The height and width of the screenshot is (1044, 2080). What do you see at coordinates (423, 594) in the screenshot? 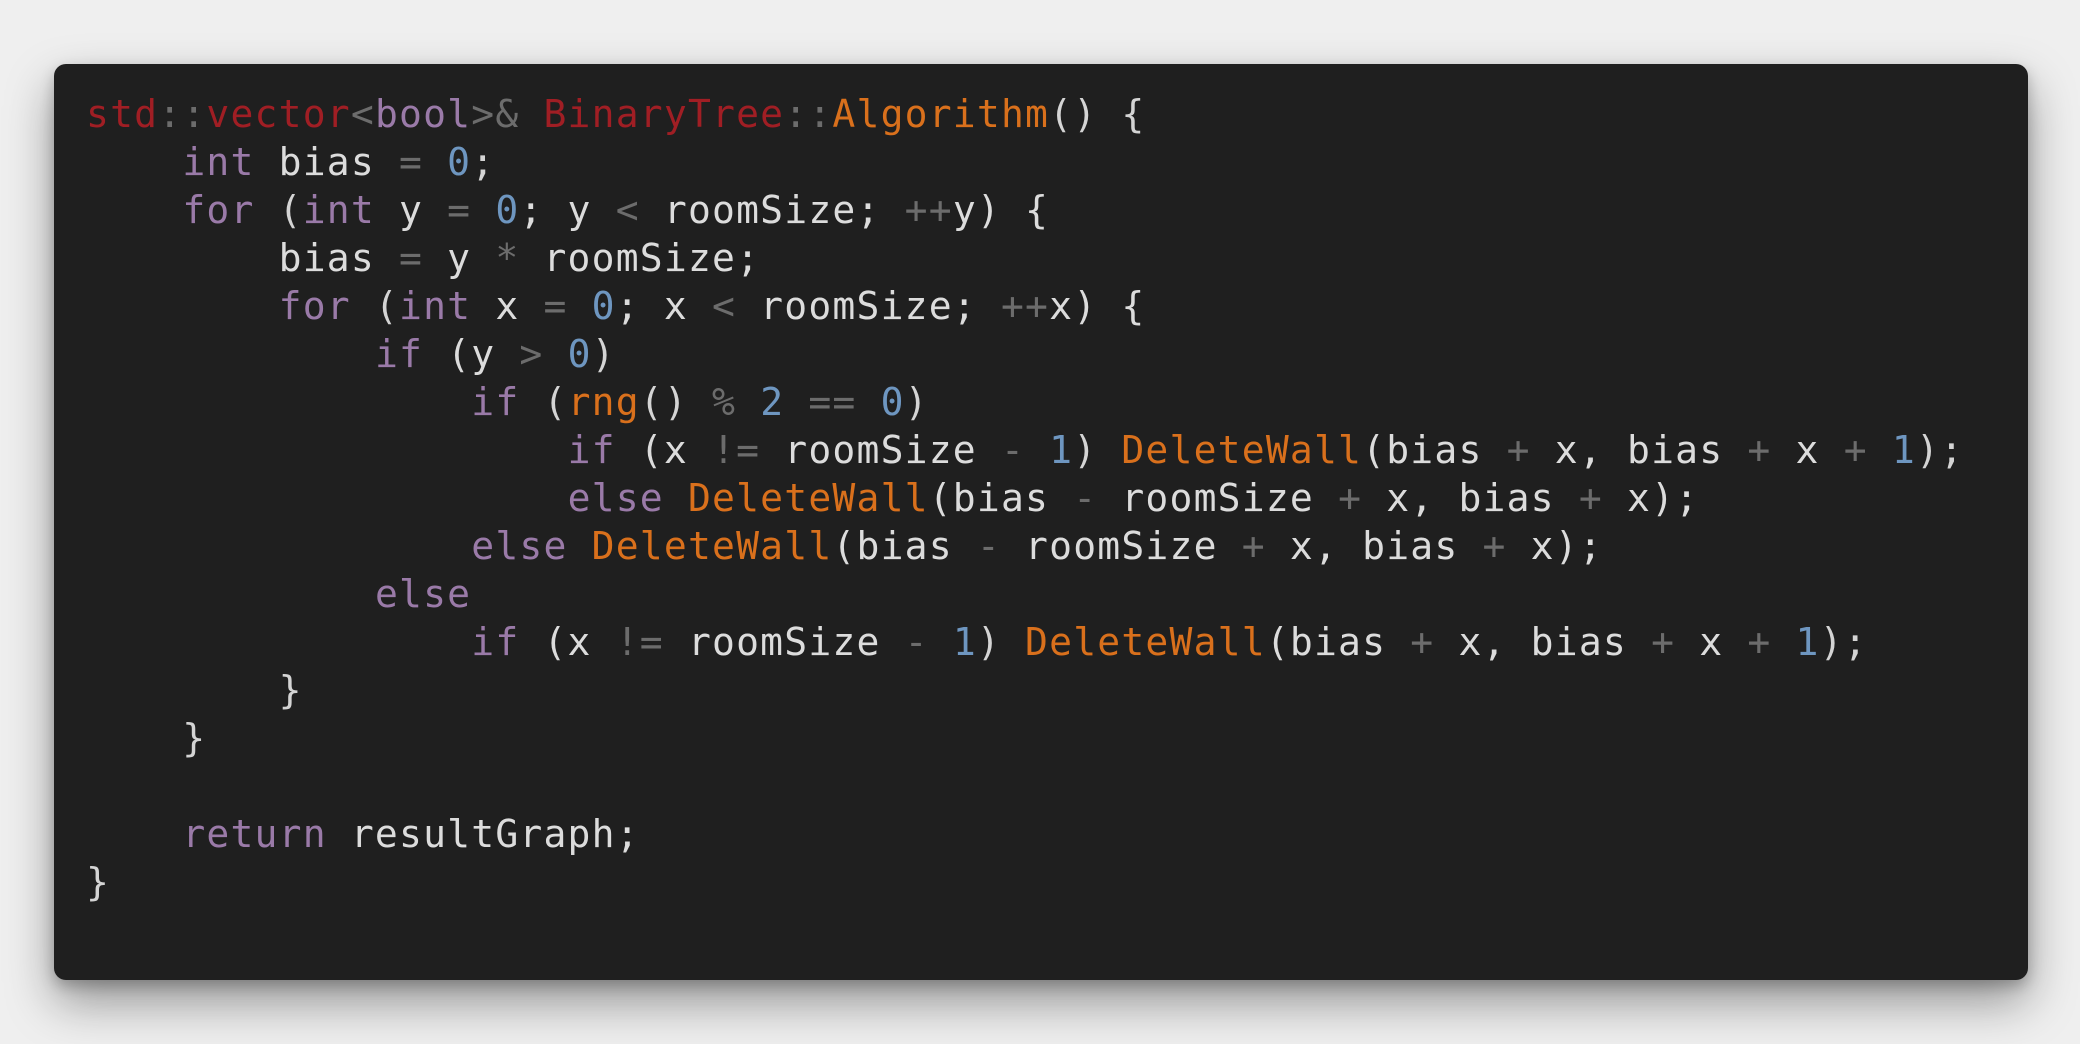
I see `code-token: else` at bounding box center [423, 594].